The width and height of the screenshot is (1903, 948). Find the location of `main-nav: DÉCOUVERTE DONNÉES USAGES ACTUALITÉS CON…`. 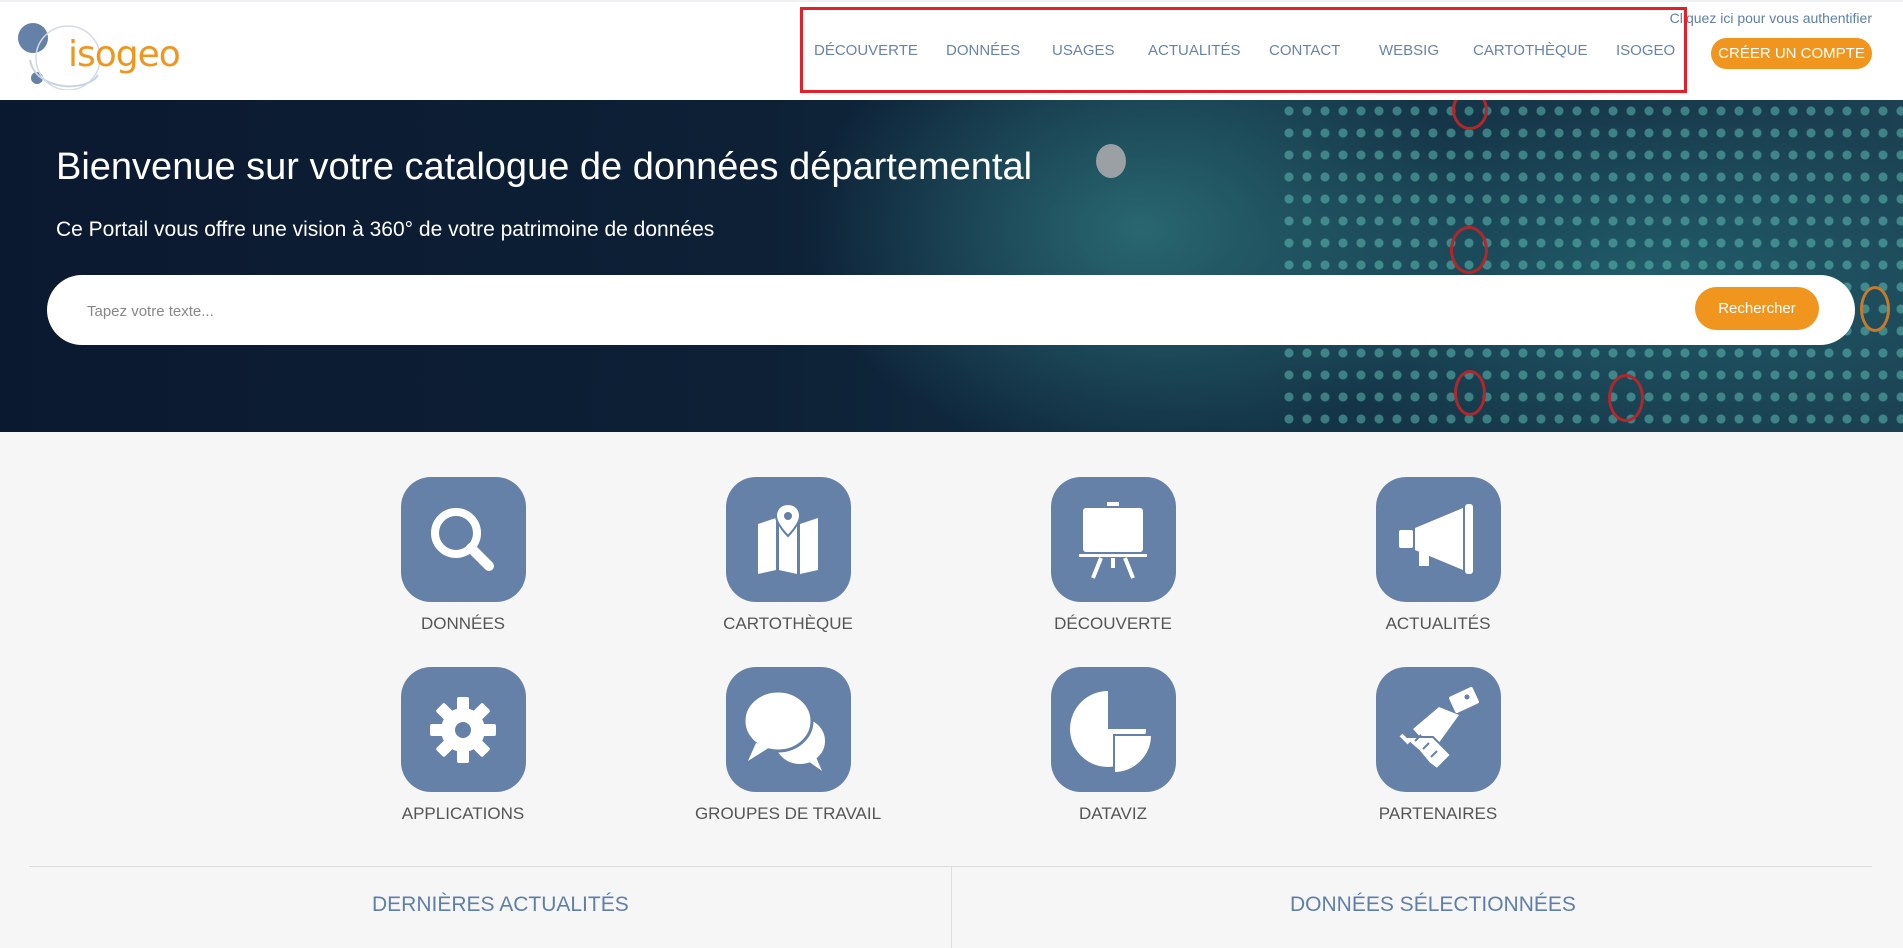

main-nav: DÉCOUVERTE DONNÉES USAGES ACTUALITÉS CON… is located at coordinates (1243, 54).